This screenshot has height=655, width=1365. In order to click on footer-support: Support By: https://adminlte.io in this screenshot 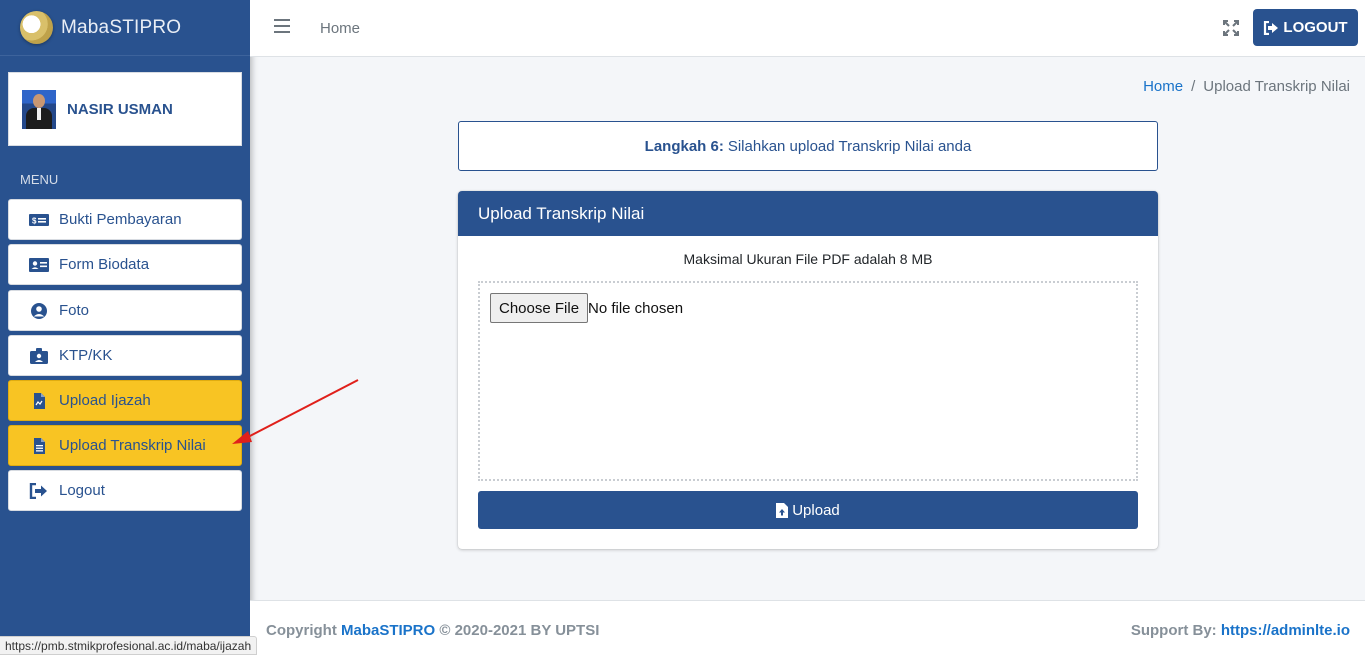, I will do `click(1240, 630)`.